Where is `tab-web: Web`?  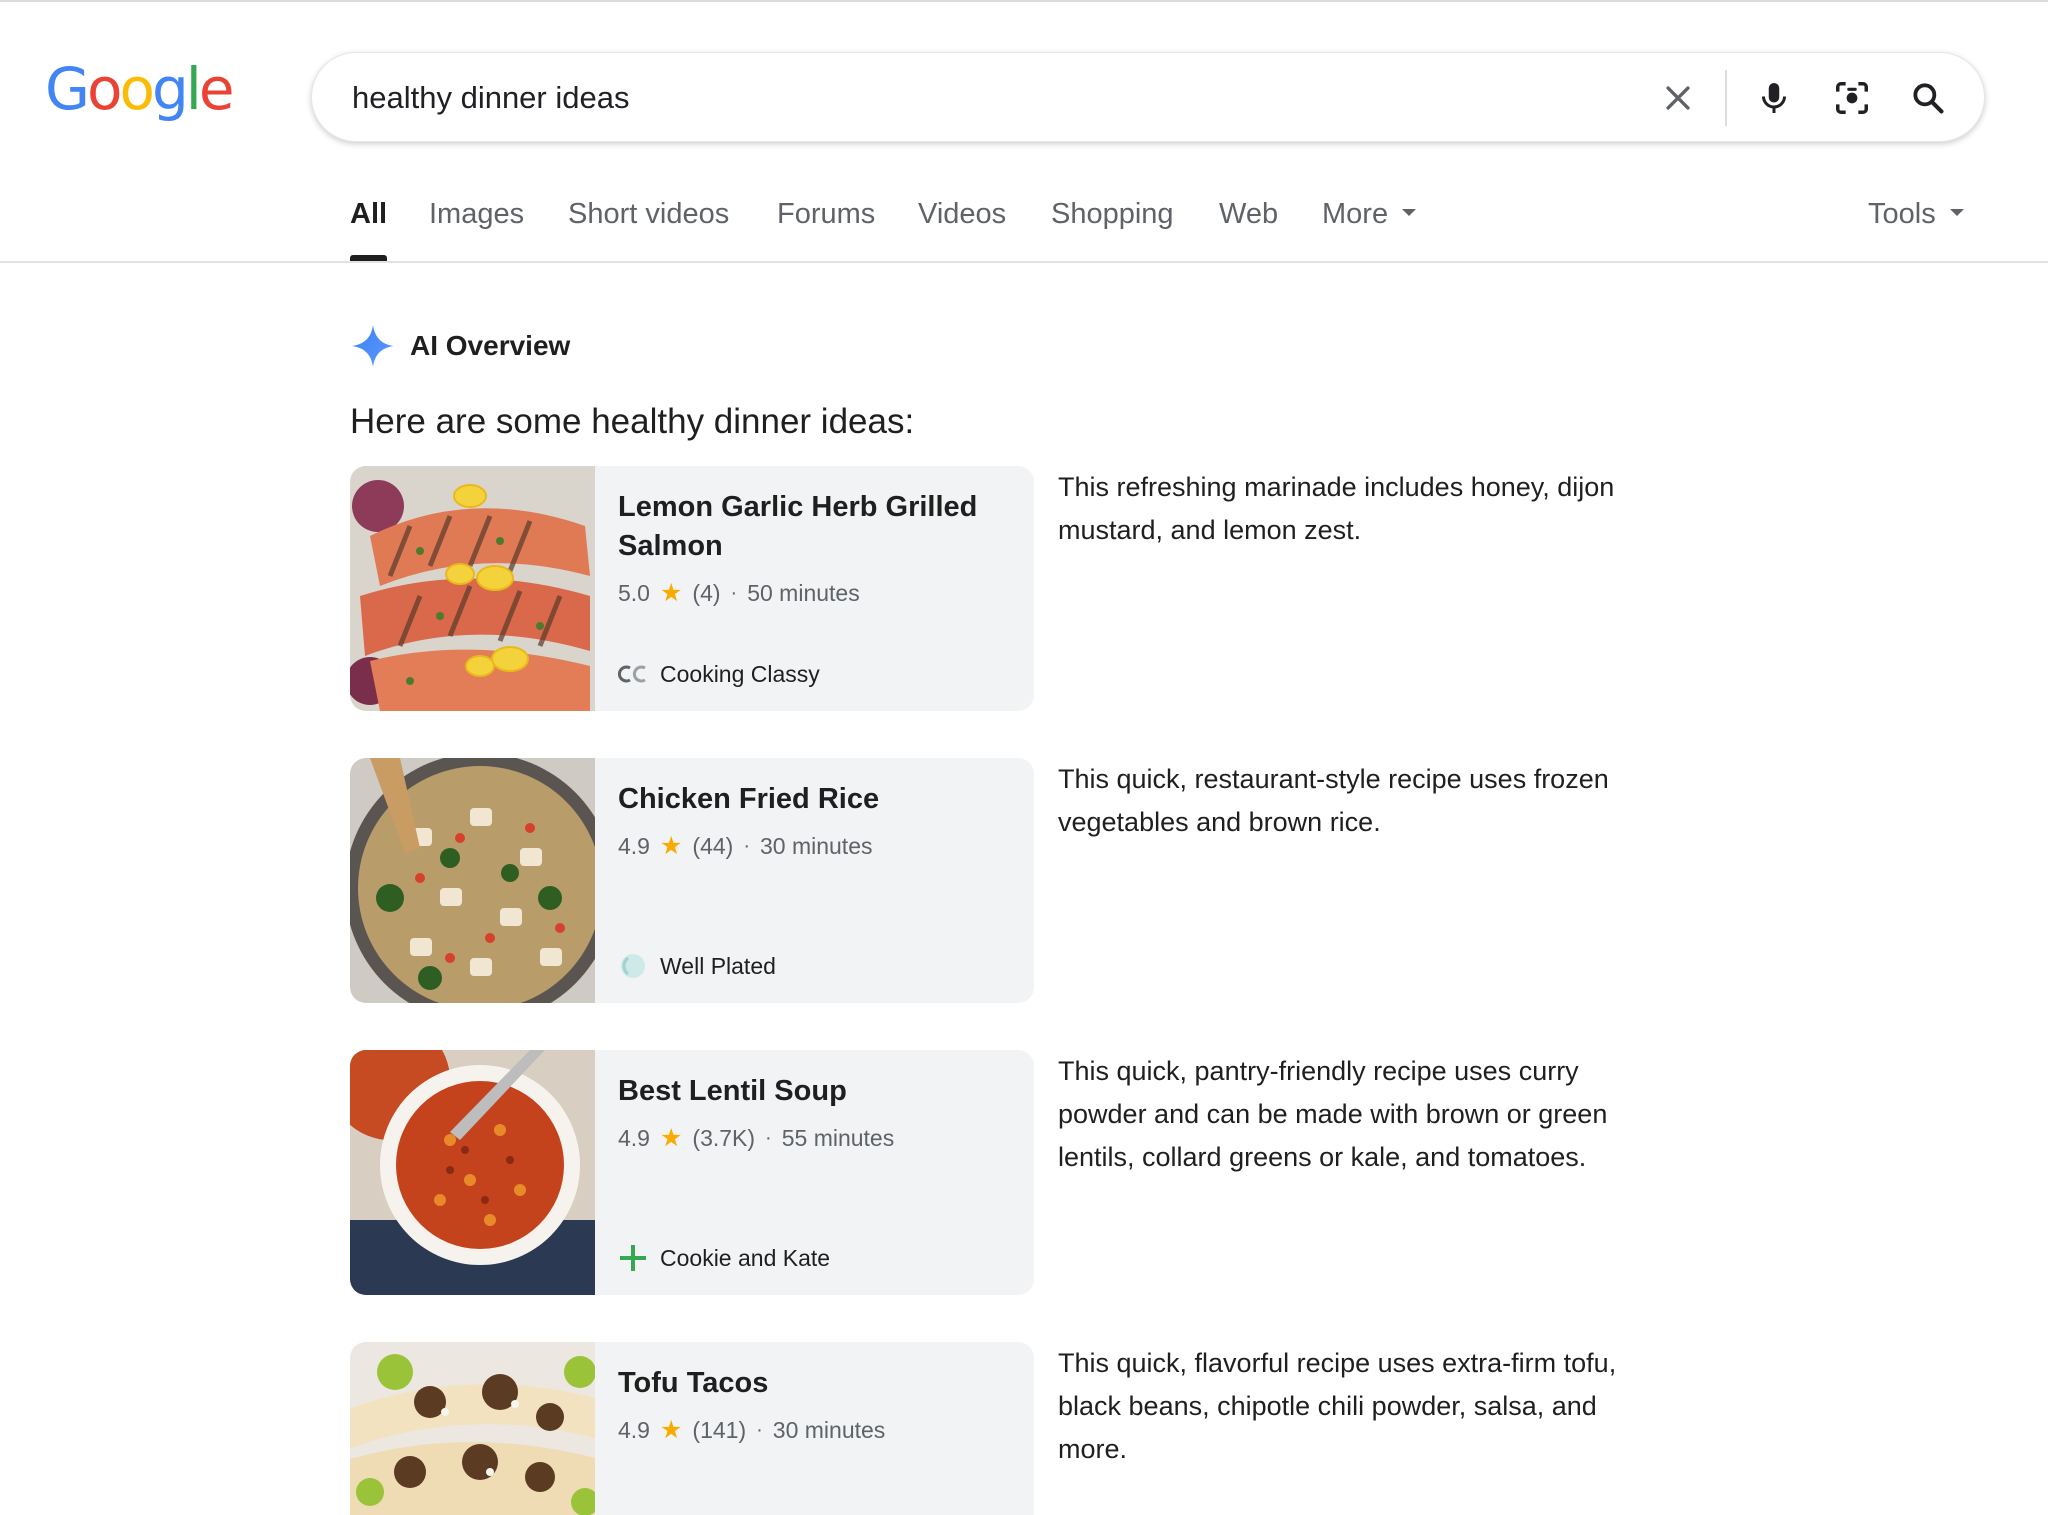 tab-web: Web is located at coordinates (1248, 230).